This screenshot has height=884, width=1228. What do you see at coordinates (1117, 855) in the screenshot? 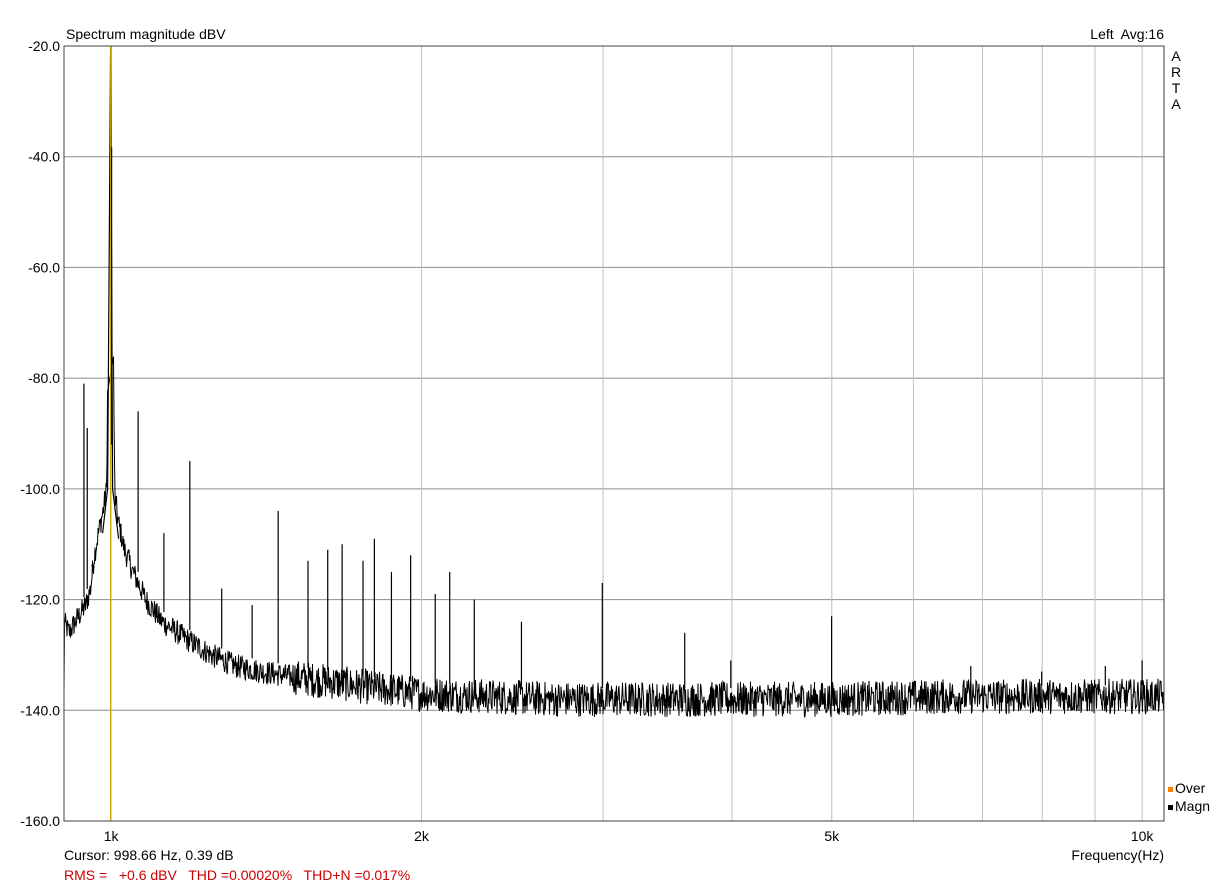
I see `x-axis-label: Frequency(Hz)` at bounding box center [1117, 855].